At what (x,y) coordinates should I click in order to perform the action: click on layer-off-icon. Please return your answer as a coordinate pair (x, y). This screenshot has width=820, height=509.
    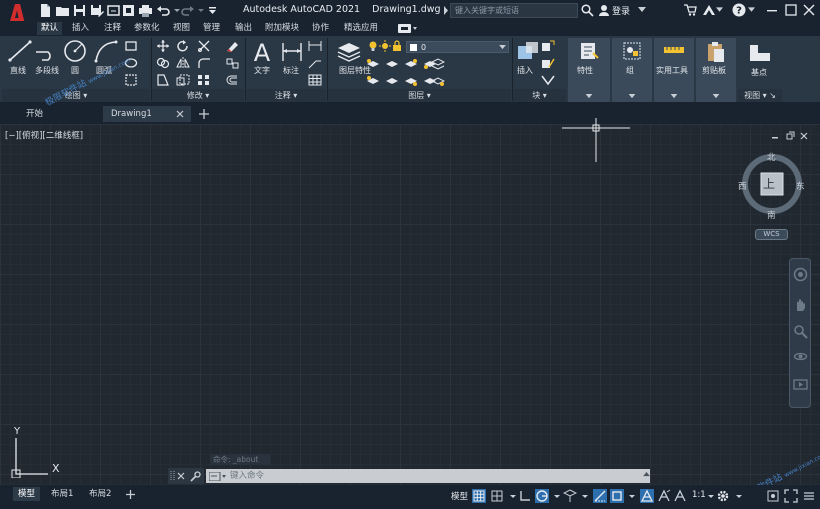
    Looking at the image, I should click on (373, 81).